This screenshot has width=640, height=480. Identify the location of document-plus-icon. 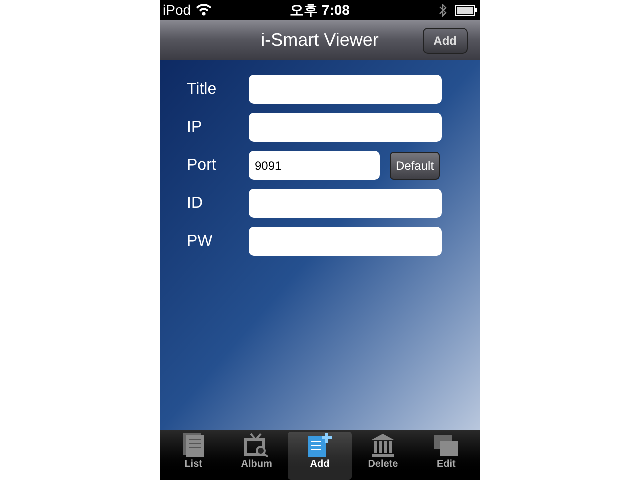
(320, 445).